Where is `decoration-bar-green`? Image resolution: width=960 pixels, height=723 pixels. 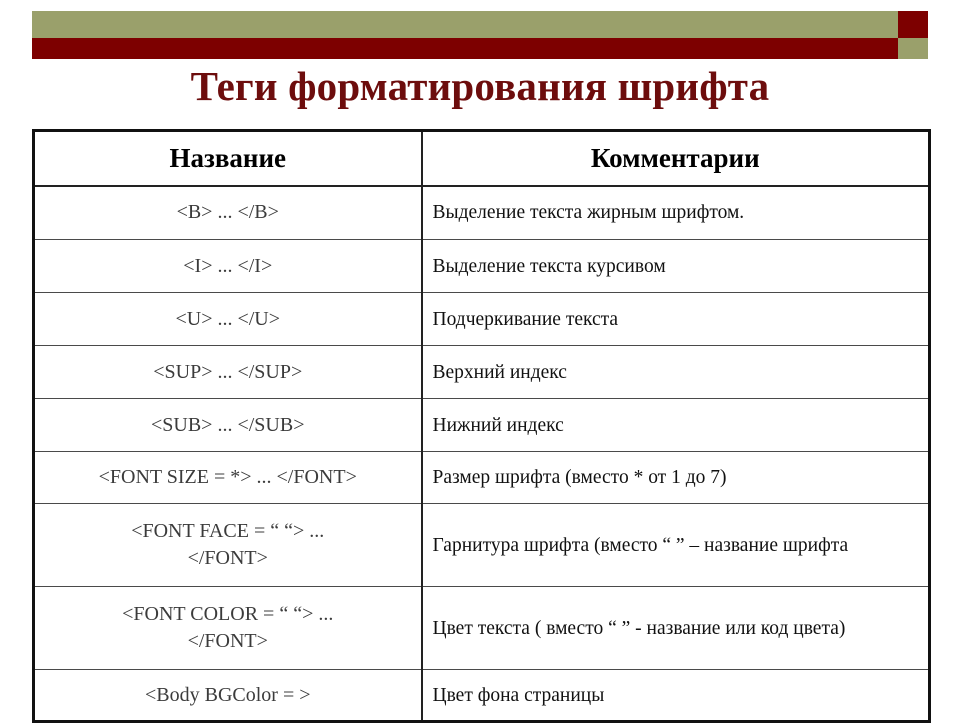
decoration-bar-green is located at coordinates (465, 24).